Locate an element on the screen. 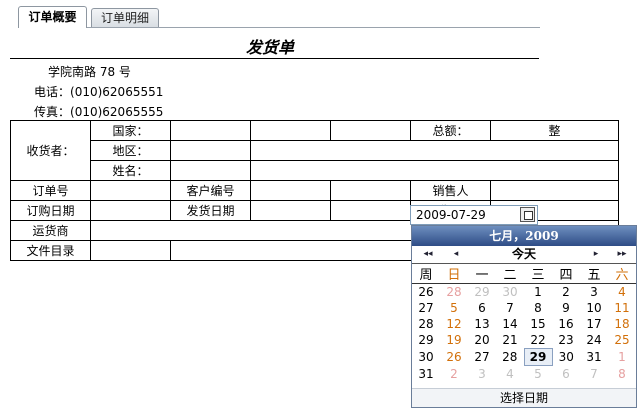  phone-label: 电话： is located at coordinates (52, 92).